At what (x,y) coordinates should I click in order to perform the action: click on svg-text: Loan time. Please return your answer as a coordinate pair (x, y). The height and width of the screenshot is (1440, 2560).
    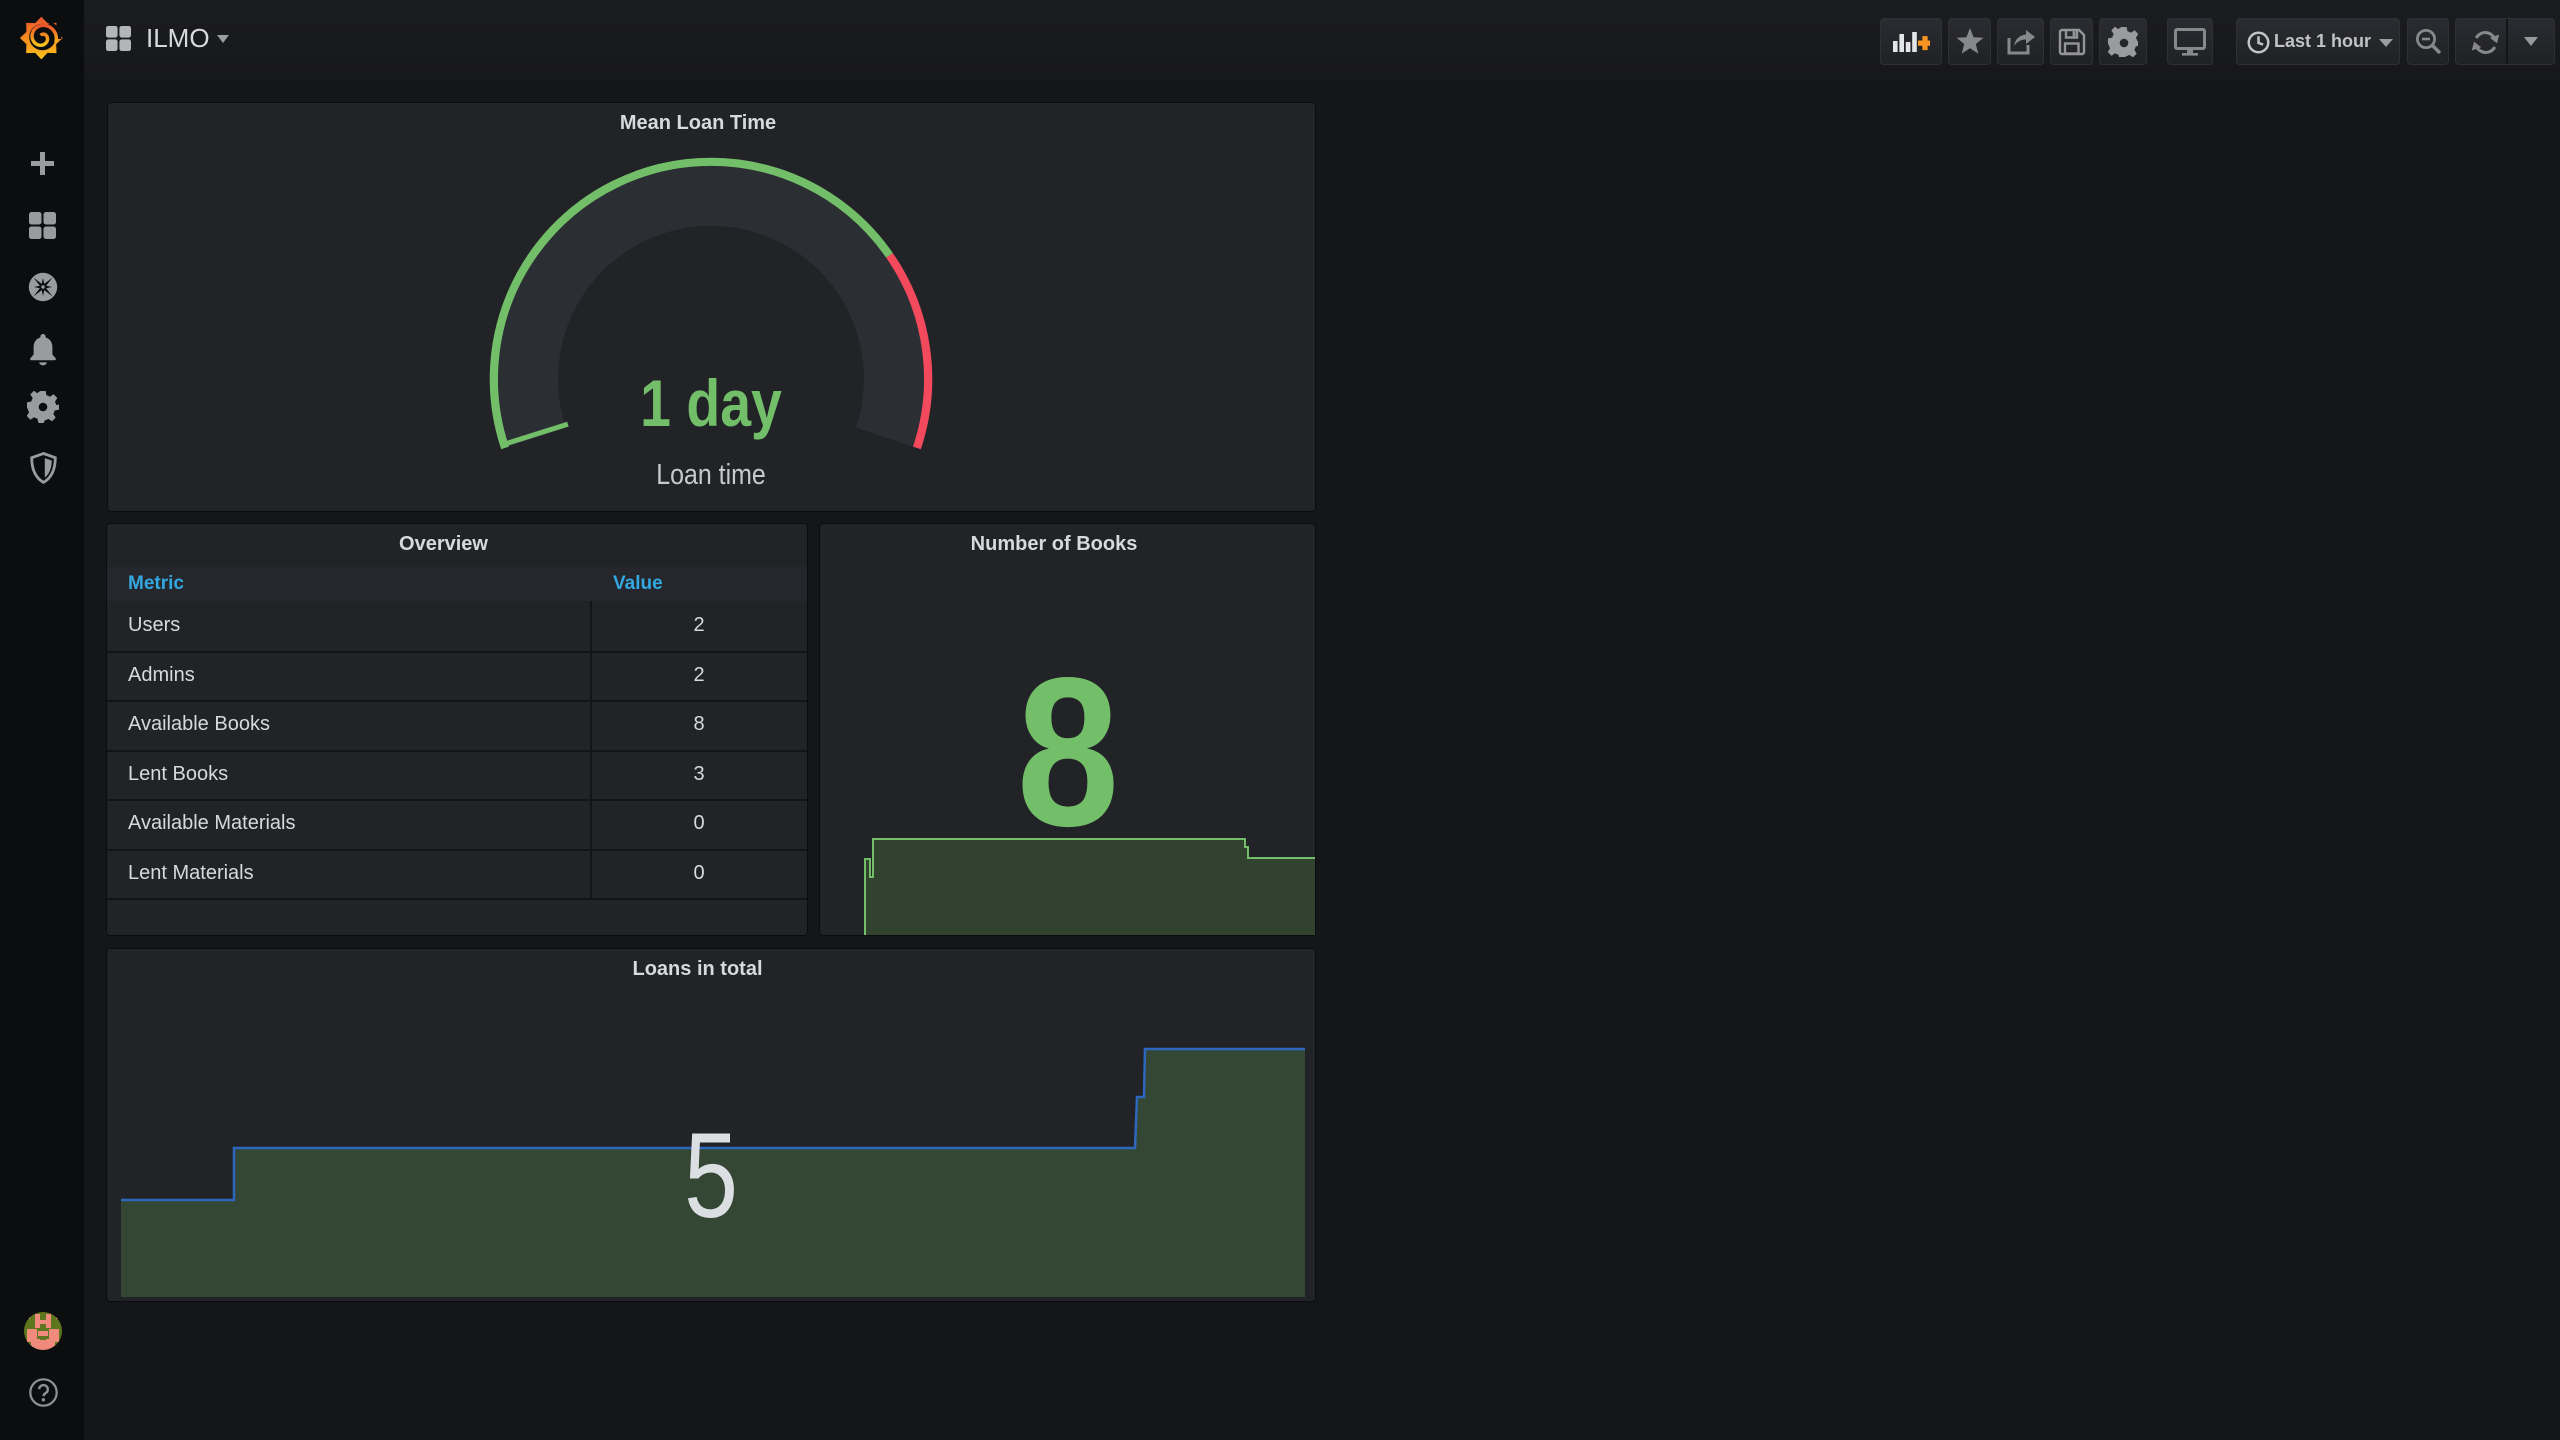
    Looking at the image, I should click on (710, 474).